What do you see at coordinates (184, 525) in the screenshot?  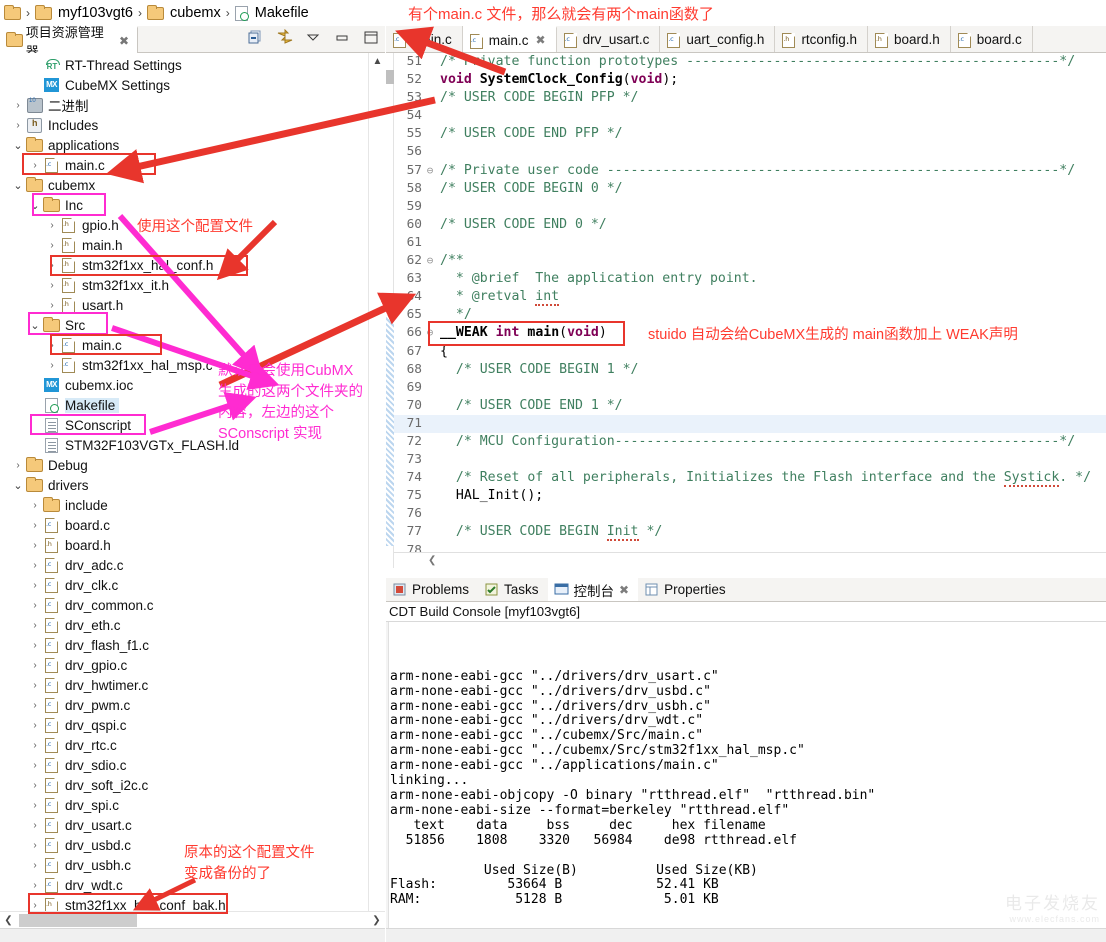 I see `tree-item-board-c: › .c board.c` at bounding box center [184, 525].